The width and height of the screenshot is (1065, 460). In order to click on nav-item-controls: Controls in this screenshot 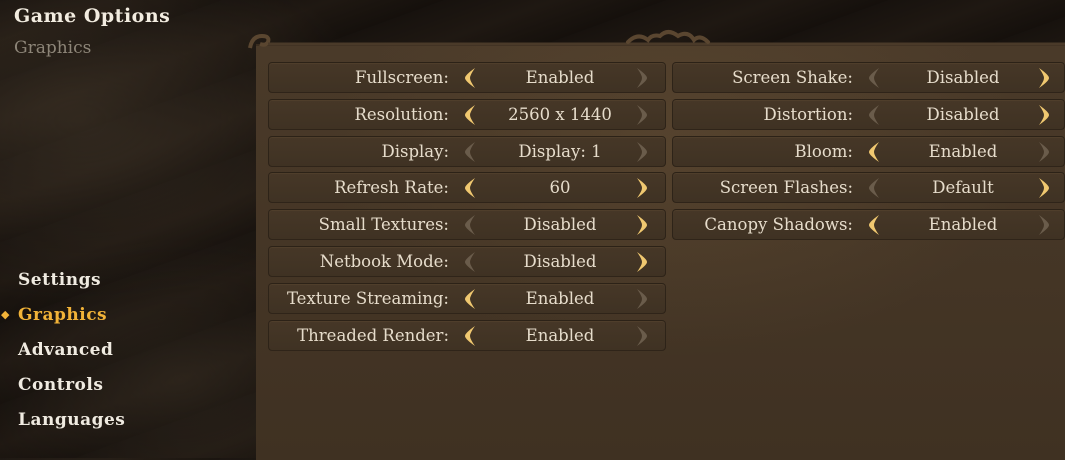, I will do `click(62, 388)`.